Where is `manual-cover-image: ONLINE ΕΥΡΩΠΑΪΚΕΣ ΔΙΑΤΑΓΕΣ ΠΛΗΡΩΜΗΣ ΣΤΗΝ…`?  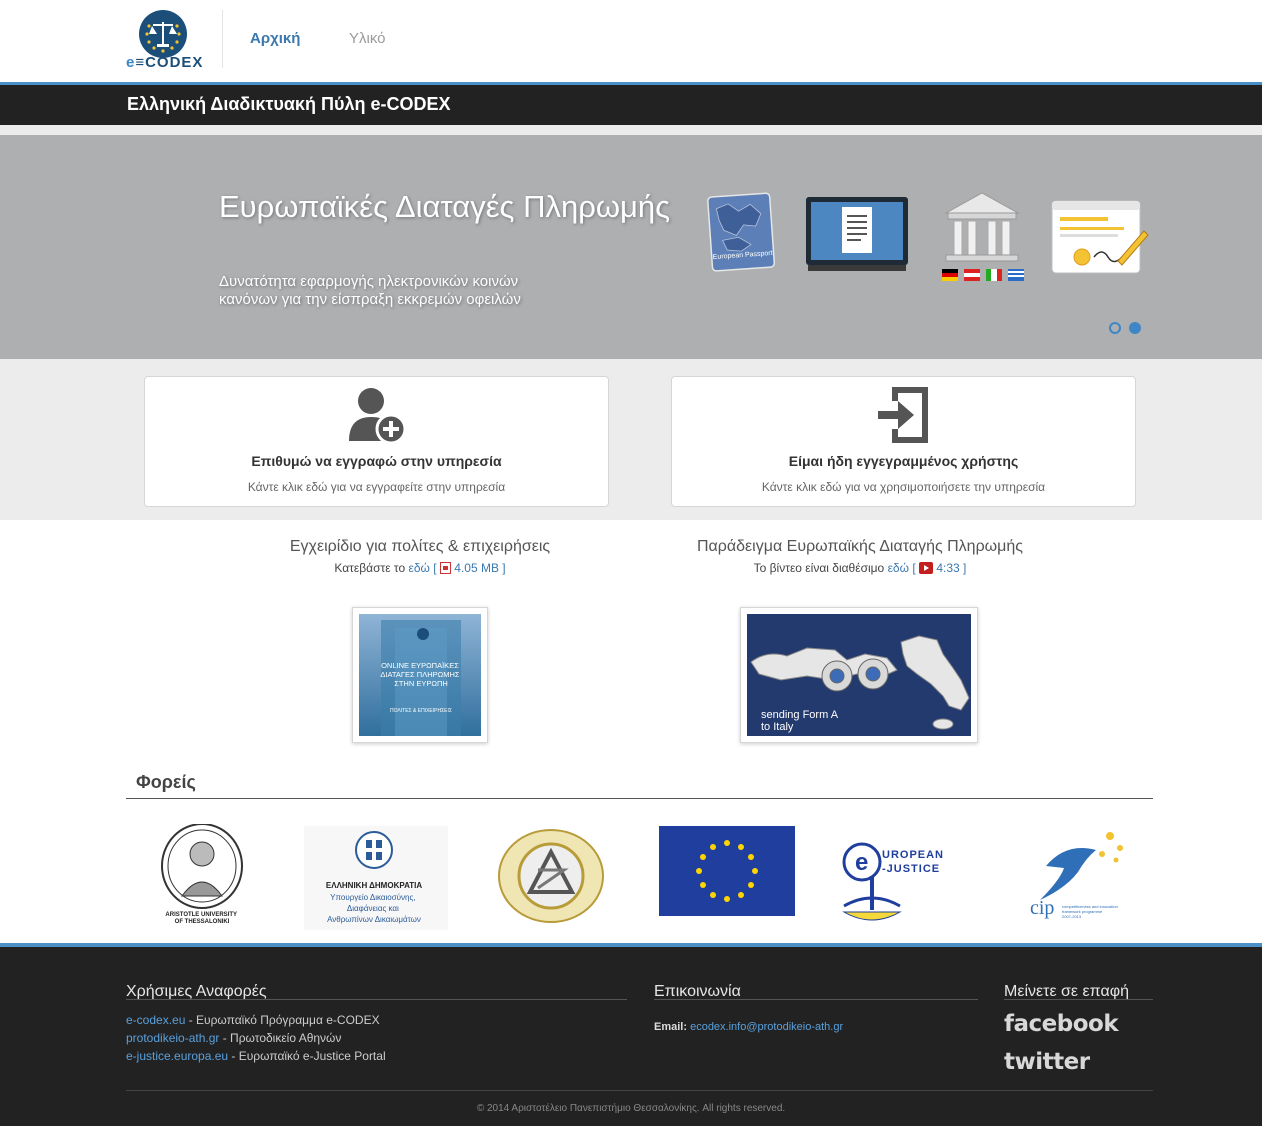 manual-cover-image: ONLINE ΕΥΡΩΠΑΪΚΕΣ ΔΙΑΤΑΓΕΣ ΠΛΗΡΩΜΗΣ ΣΤΗΝ… is located at coordinates (420, 675).